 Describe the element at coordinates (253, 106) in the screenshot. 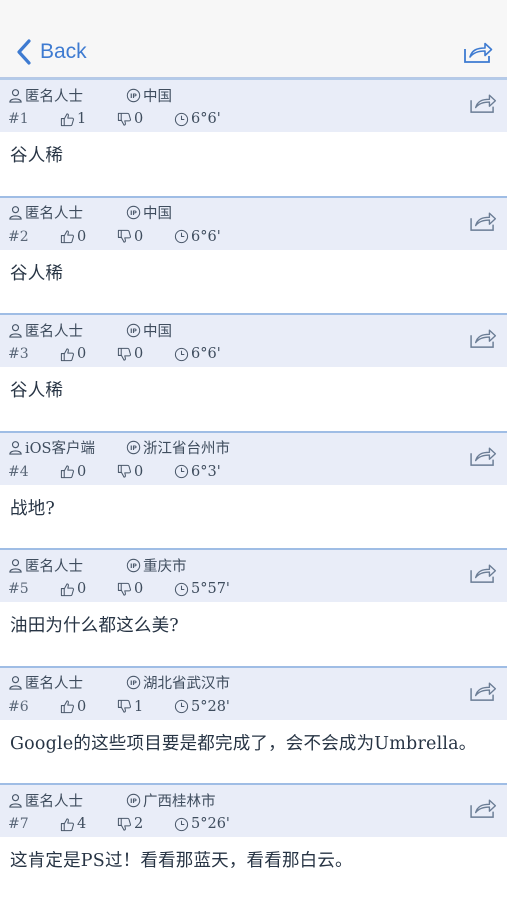

I see `post-meta: 匿名人士 IP 中国 #1 1 0 6°6'` at that location.